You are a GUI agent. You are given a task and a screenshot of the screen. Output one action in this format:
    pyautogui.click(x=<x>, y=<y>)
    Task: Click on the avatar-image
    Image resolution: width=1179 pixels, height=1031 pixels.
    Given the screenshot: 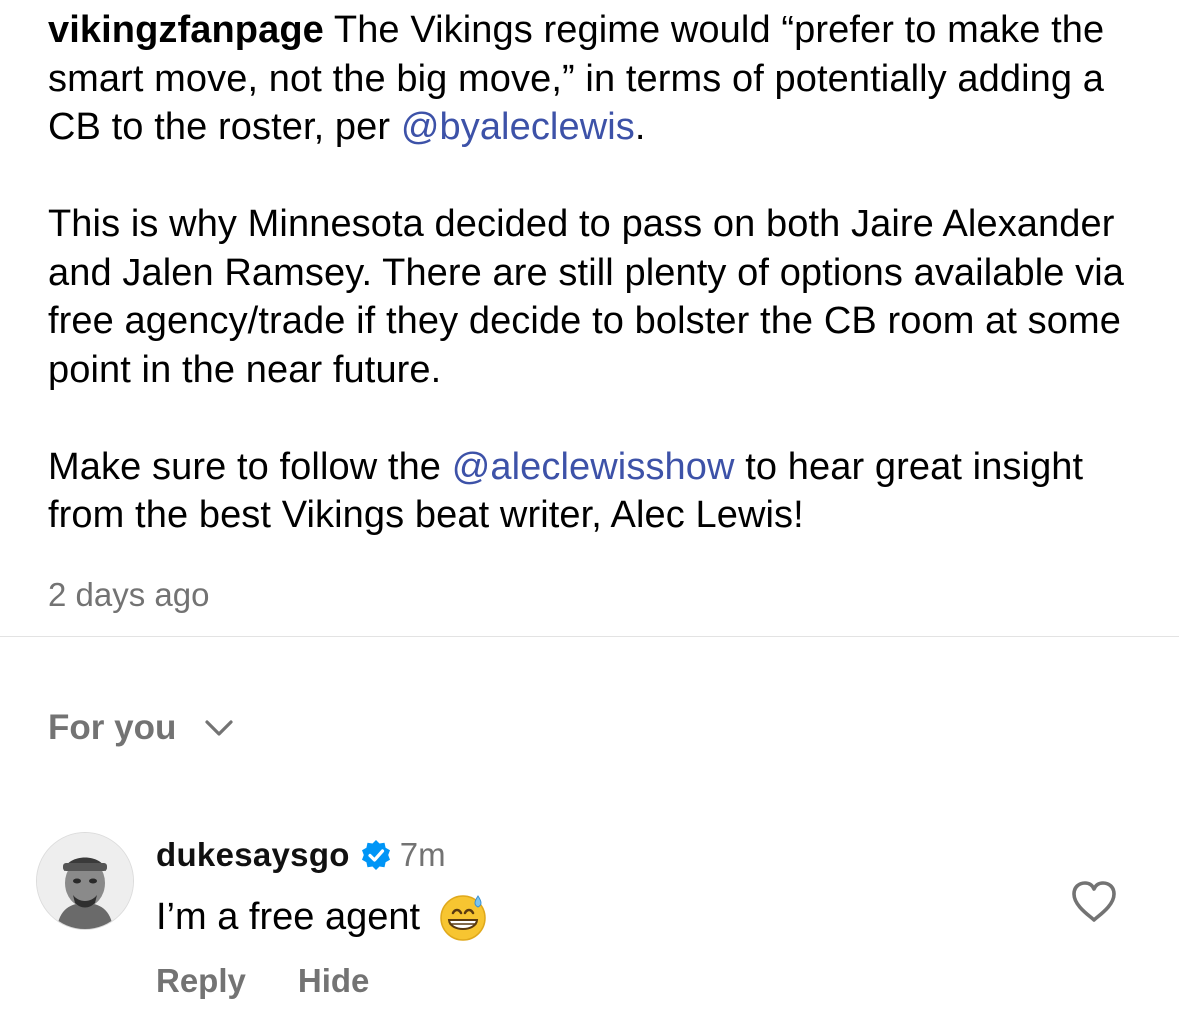 What is the action you would take?
    pyautogui.click(x=85, y=881)
    